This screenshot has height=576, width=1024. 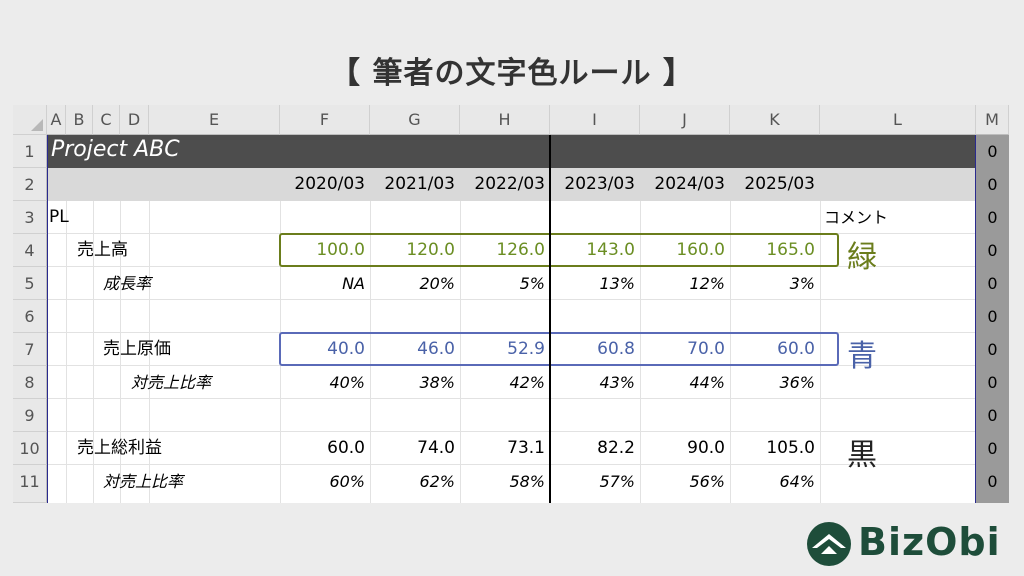 What do you see at coordinates (595, 120) in the screenshot?
I see `column-header-i: I` at bounding box center [595, 120].